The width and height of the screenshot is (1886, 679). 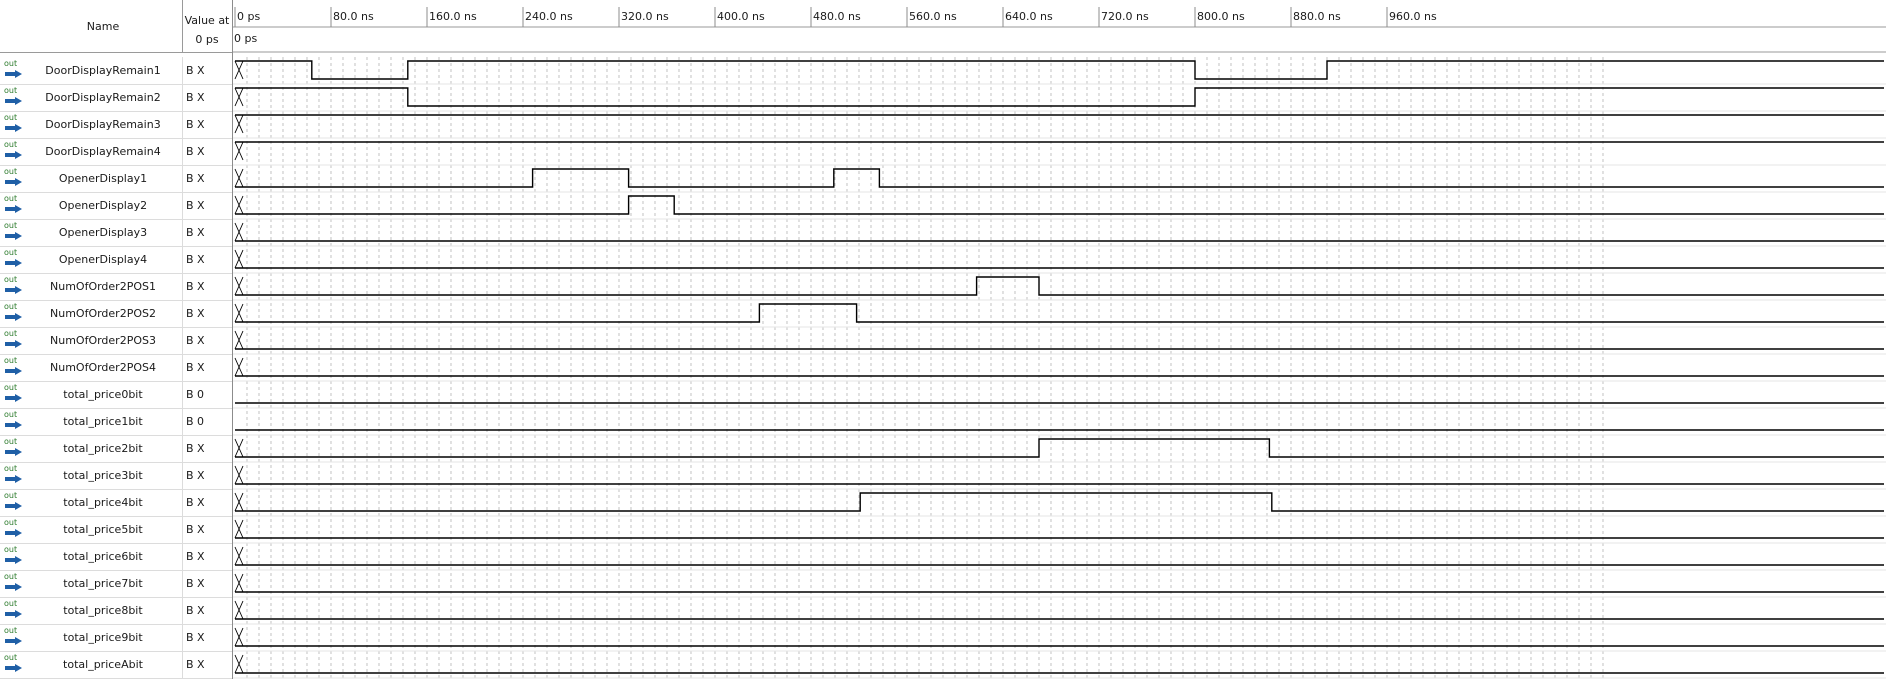 What do you see at coordinates (103, 448) in the screenshot?
I see `signal-name: total_price2bit` at bounding box center [103, 448].